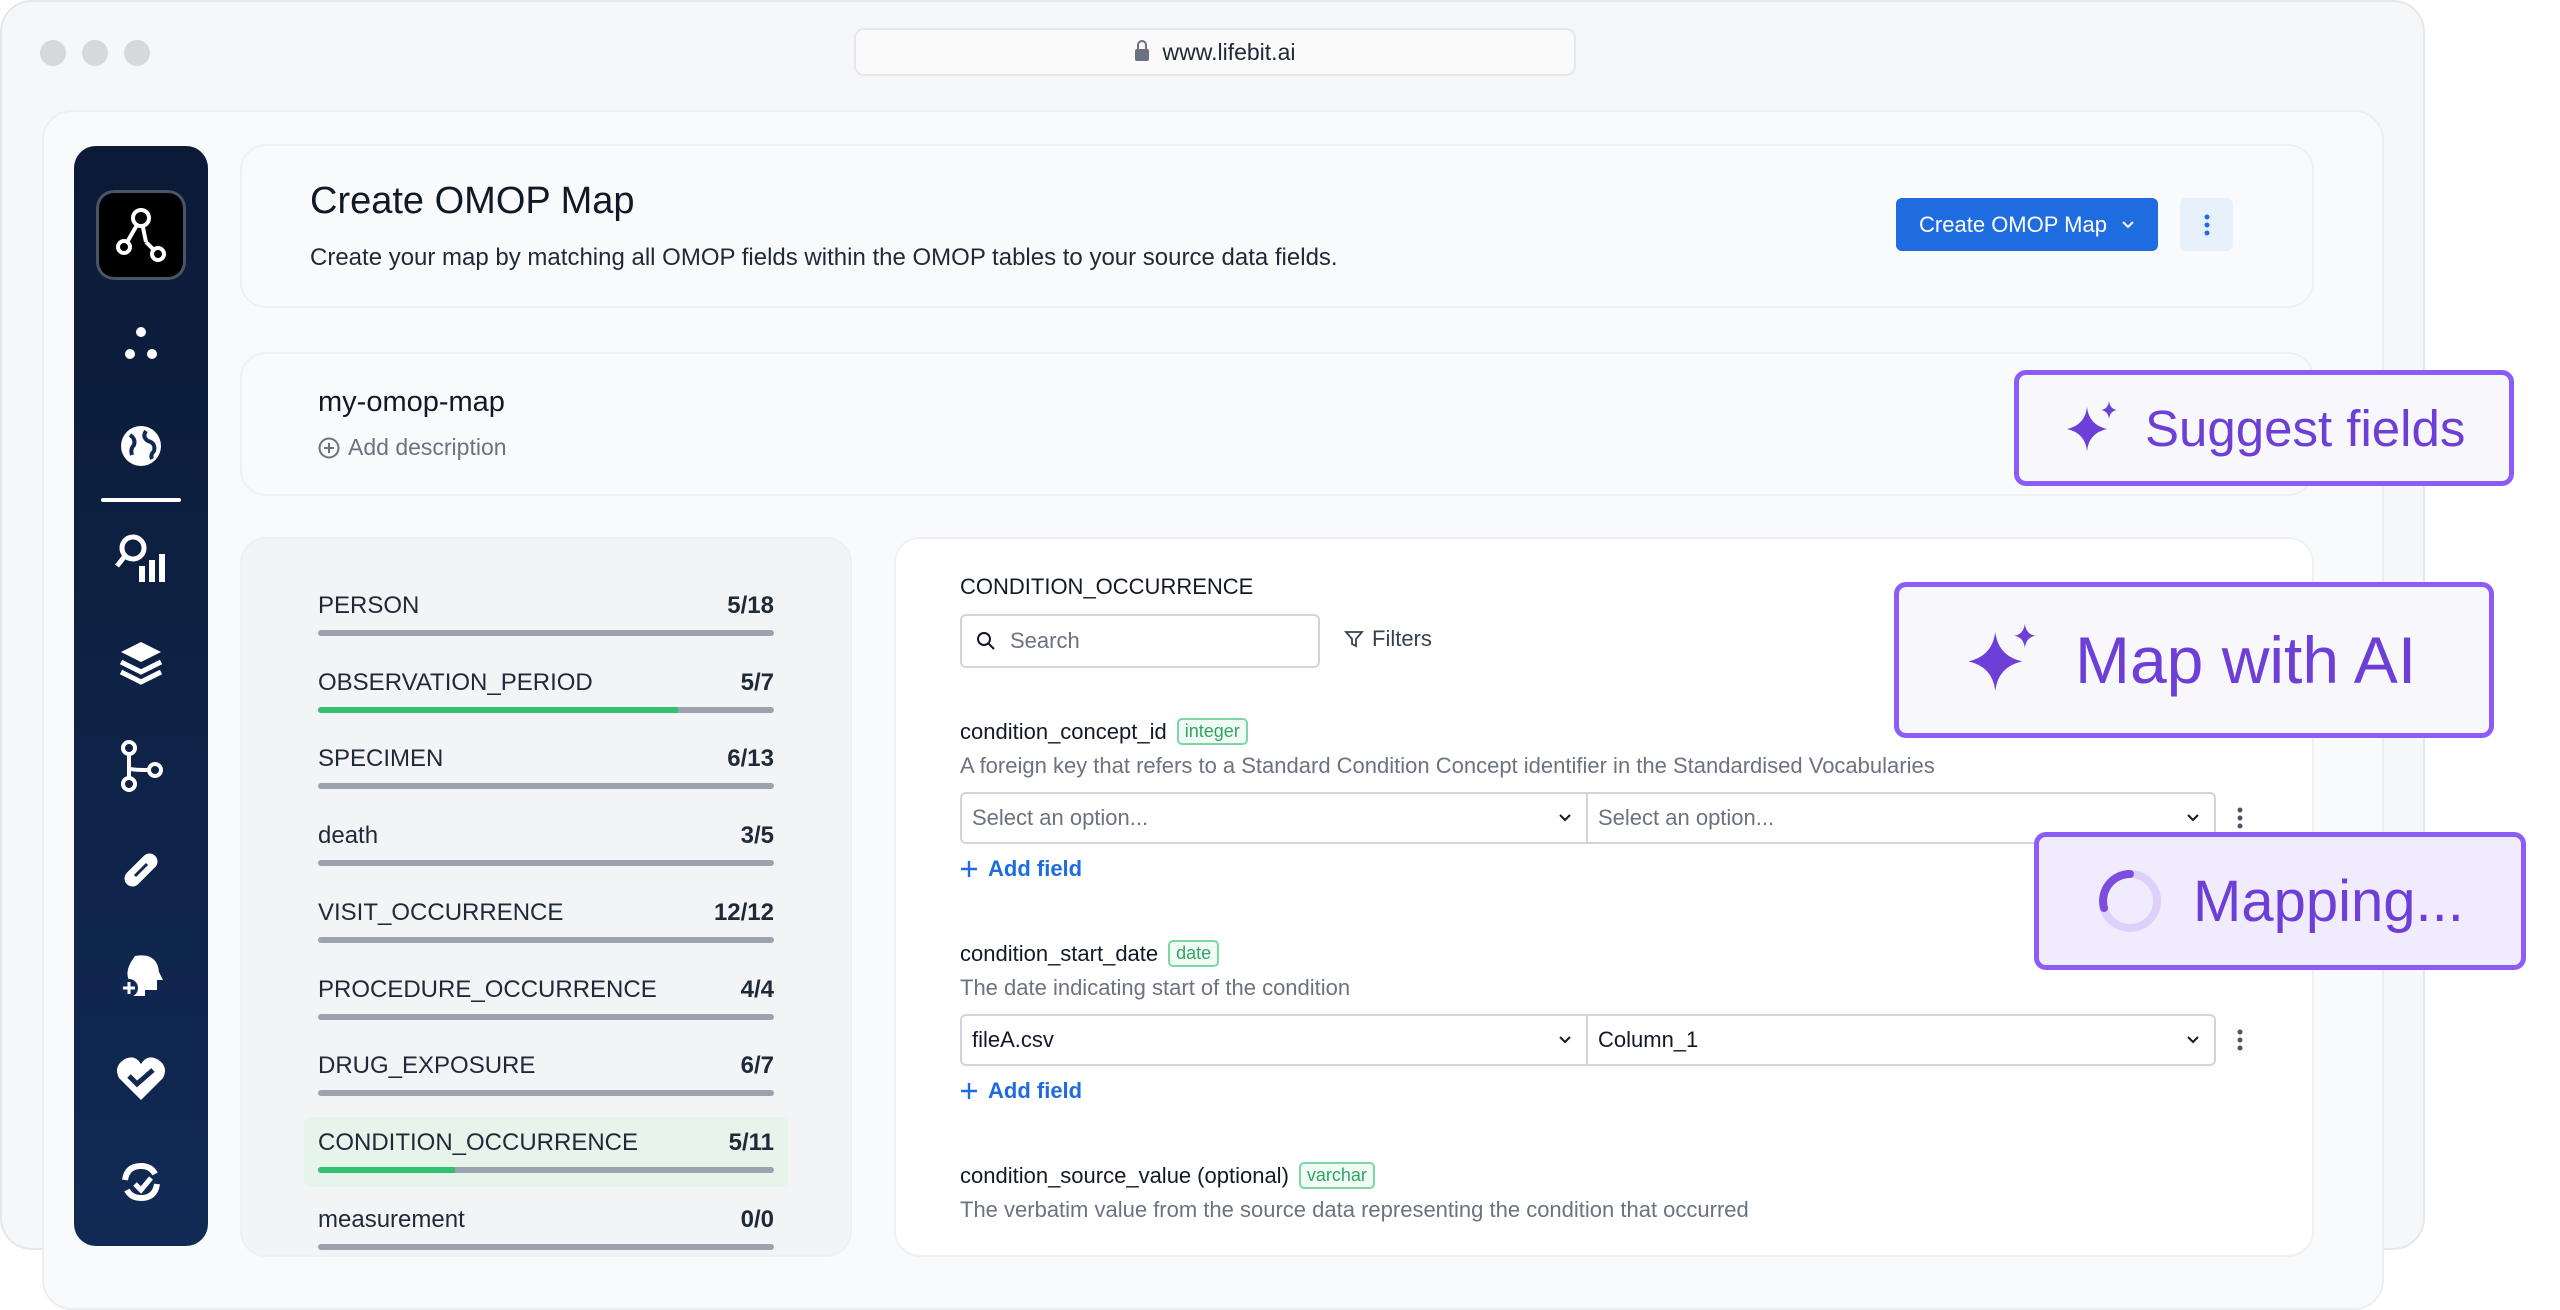 The height and width of the screenshot is (1310, 2560). I want to click on table-mapped-count: 12/12, so click(743, 912).